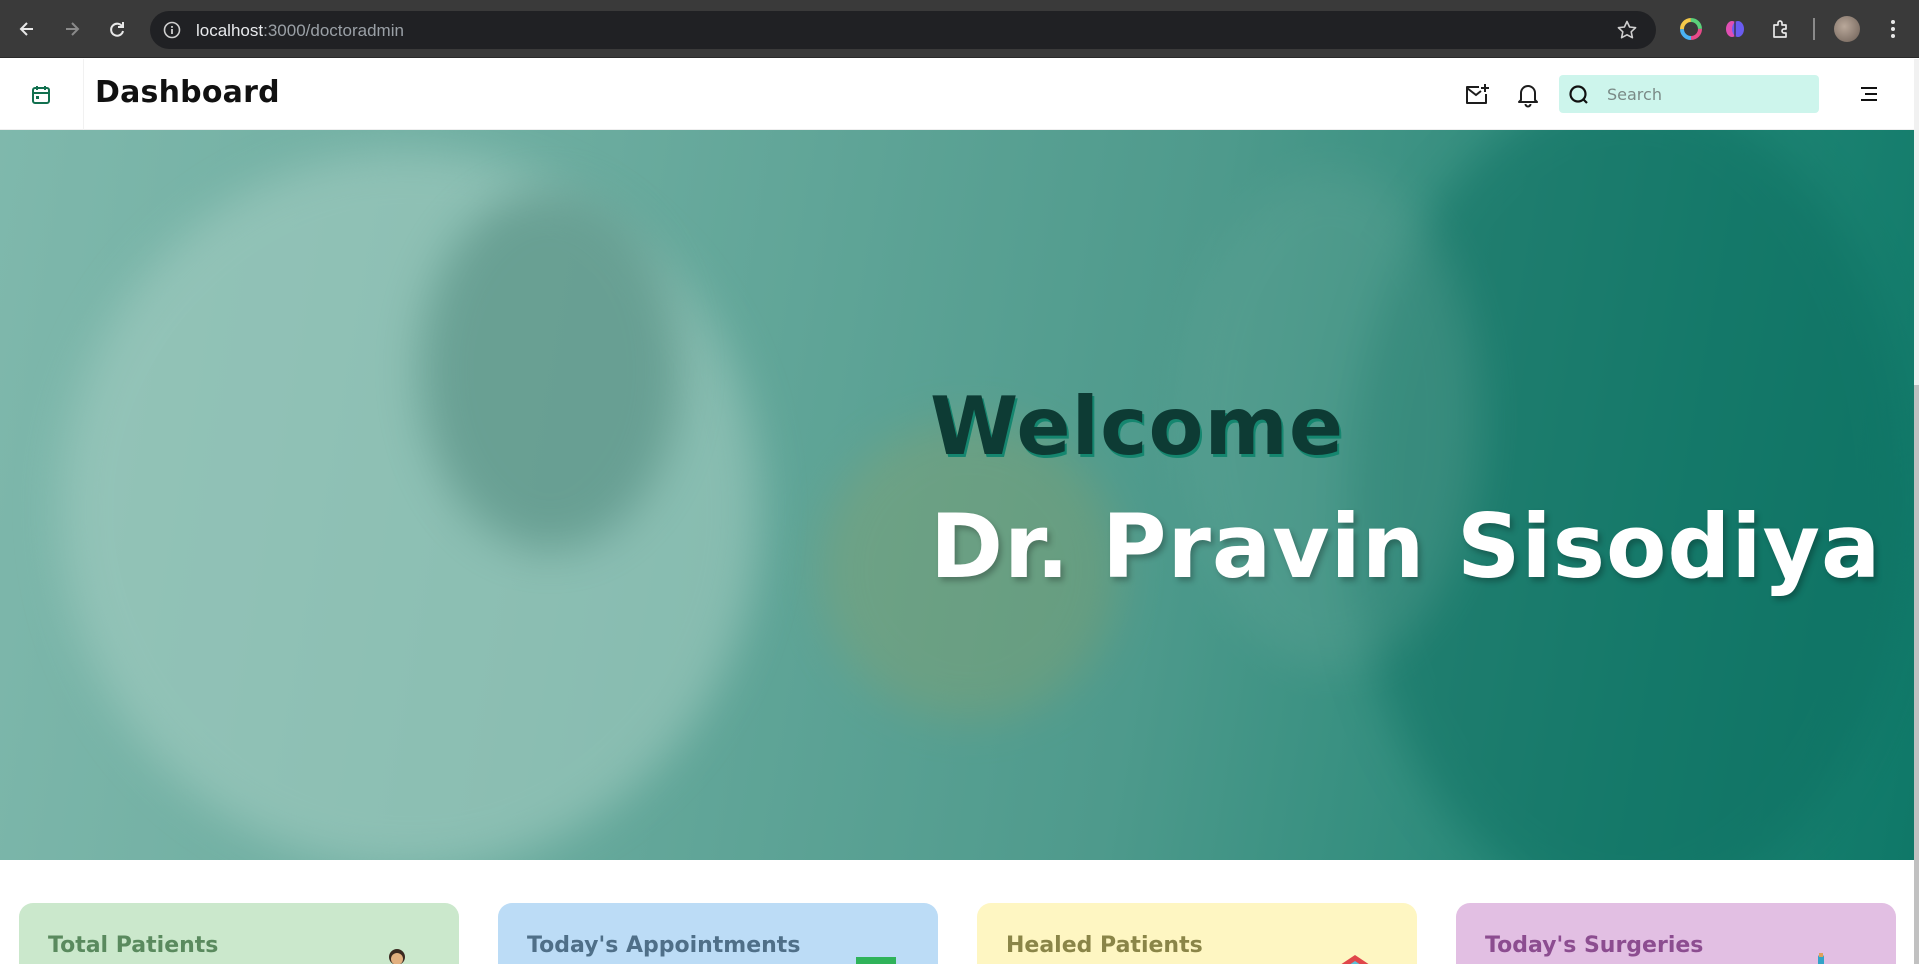  I want to click on hero-doctor-name: Dr. Pravin Sisodiya, so click(1406, 546).